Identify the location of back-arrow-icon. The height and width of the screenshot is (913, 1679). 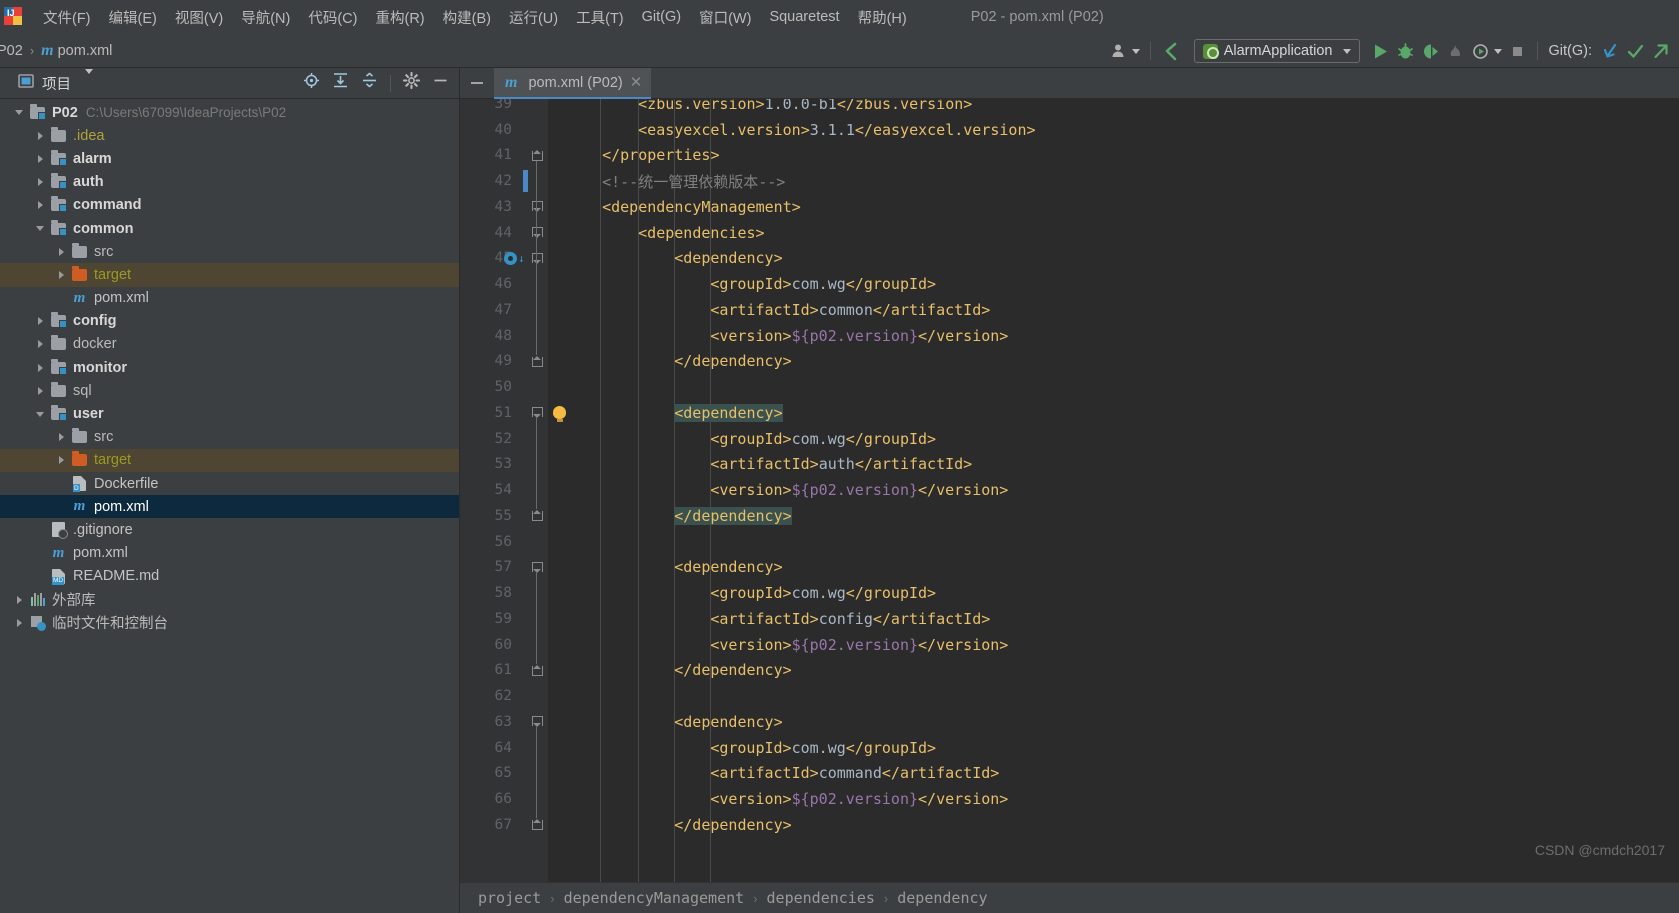
(1171, 51).